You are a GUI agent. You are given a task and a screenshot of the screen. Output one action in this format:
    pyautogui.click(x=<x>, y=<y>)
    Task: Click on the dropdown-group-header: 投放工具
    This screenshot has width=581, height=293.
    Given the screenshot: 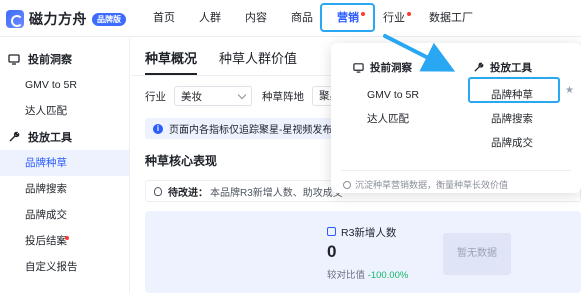 What is the action you would take?
    pyautogui.click(x=503, y=67)
    